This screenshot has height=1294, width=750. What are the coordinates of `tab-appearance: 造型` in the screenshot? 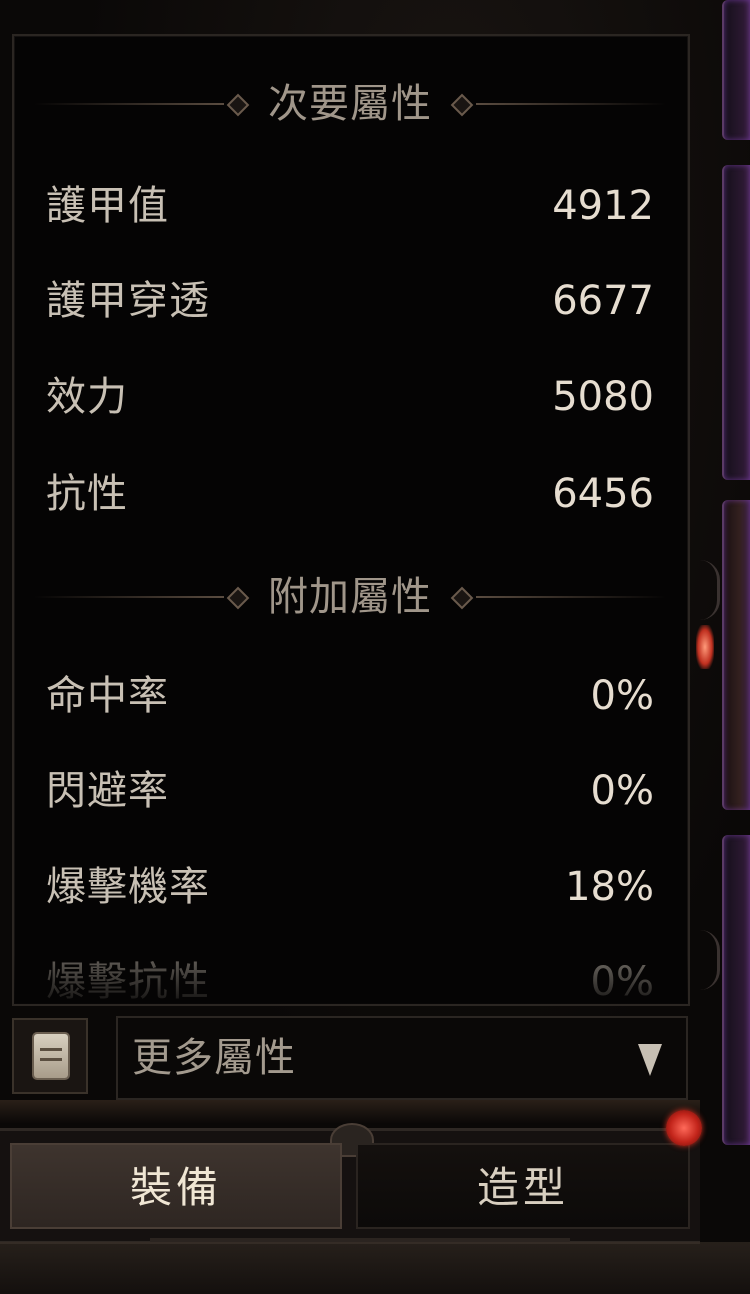 It's located at (523, 1186).